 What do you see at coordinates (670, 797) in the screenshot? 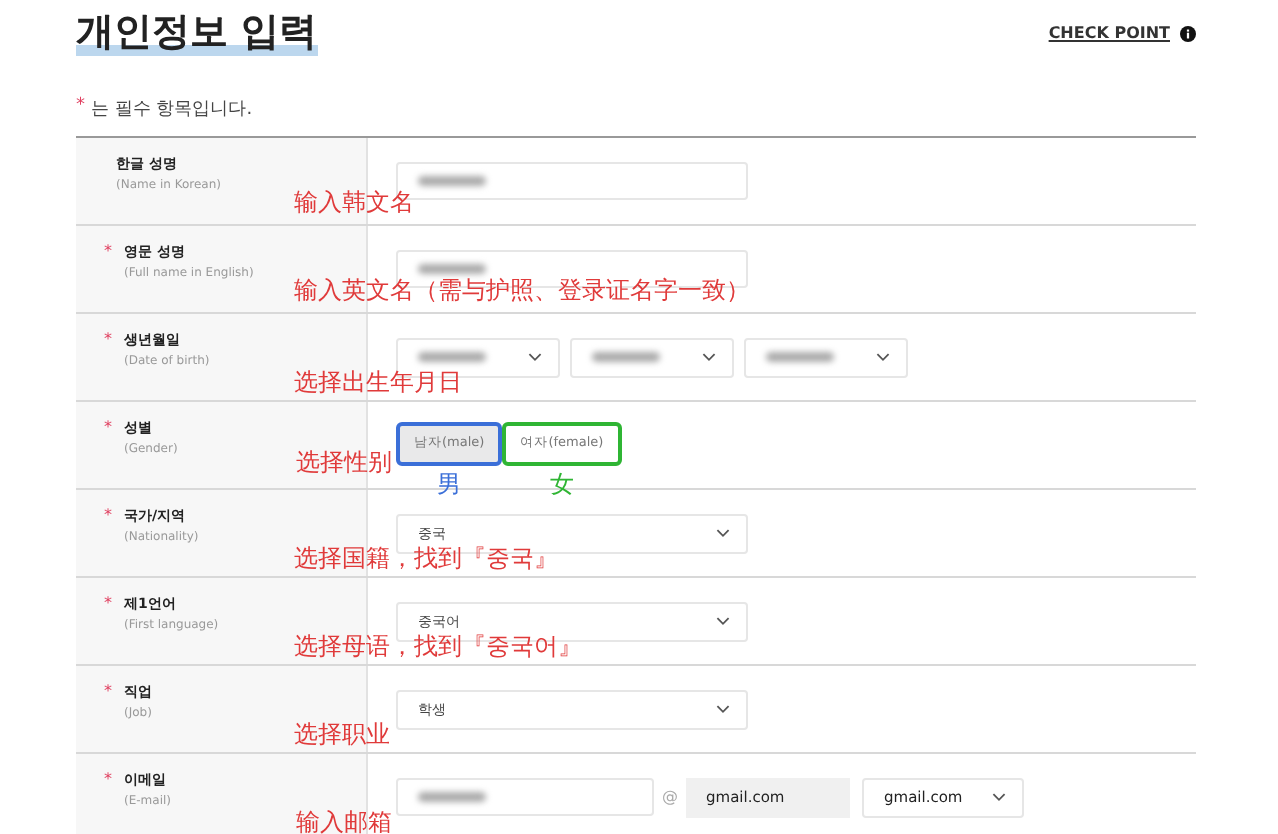
I see `at-sign: @` at bounding box center [670, 797].